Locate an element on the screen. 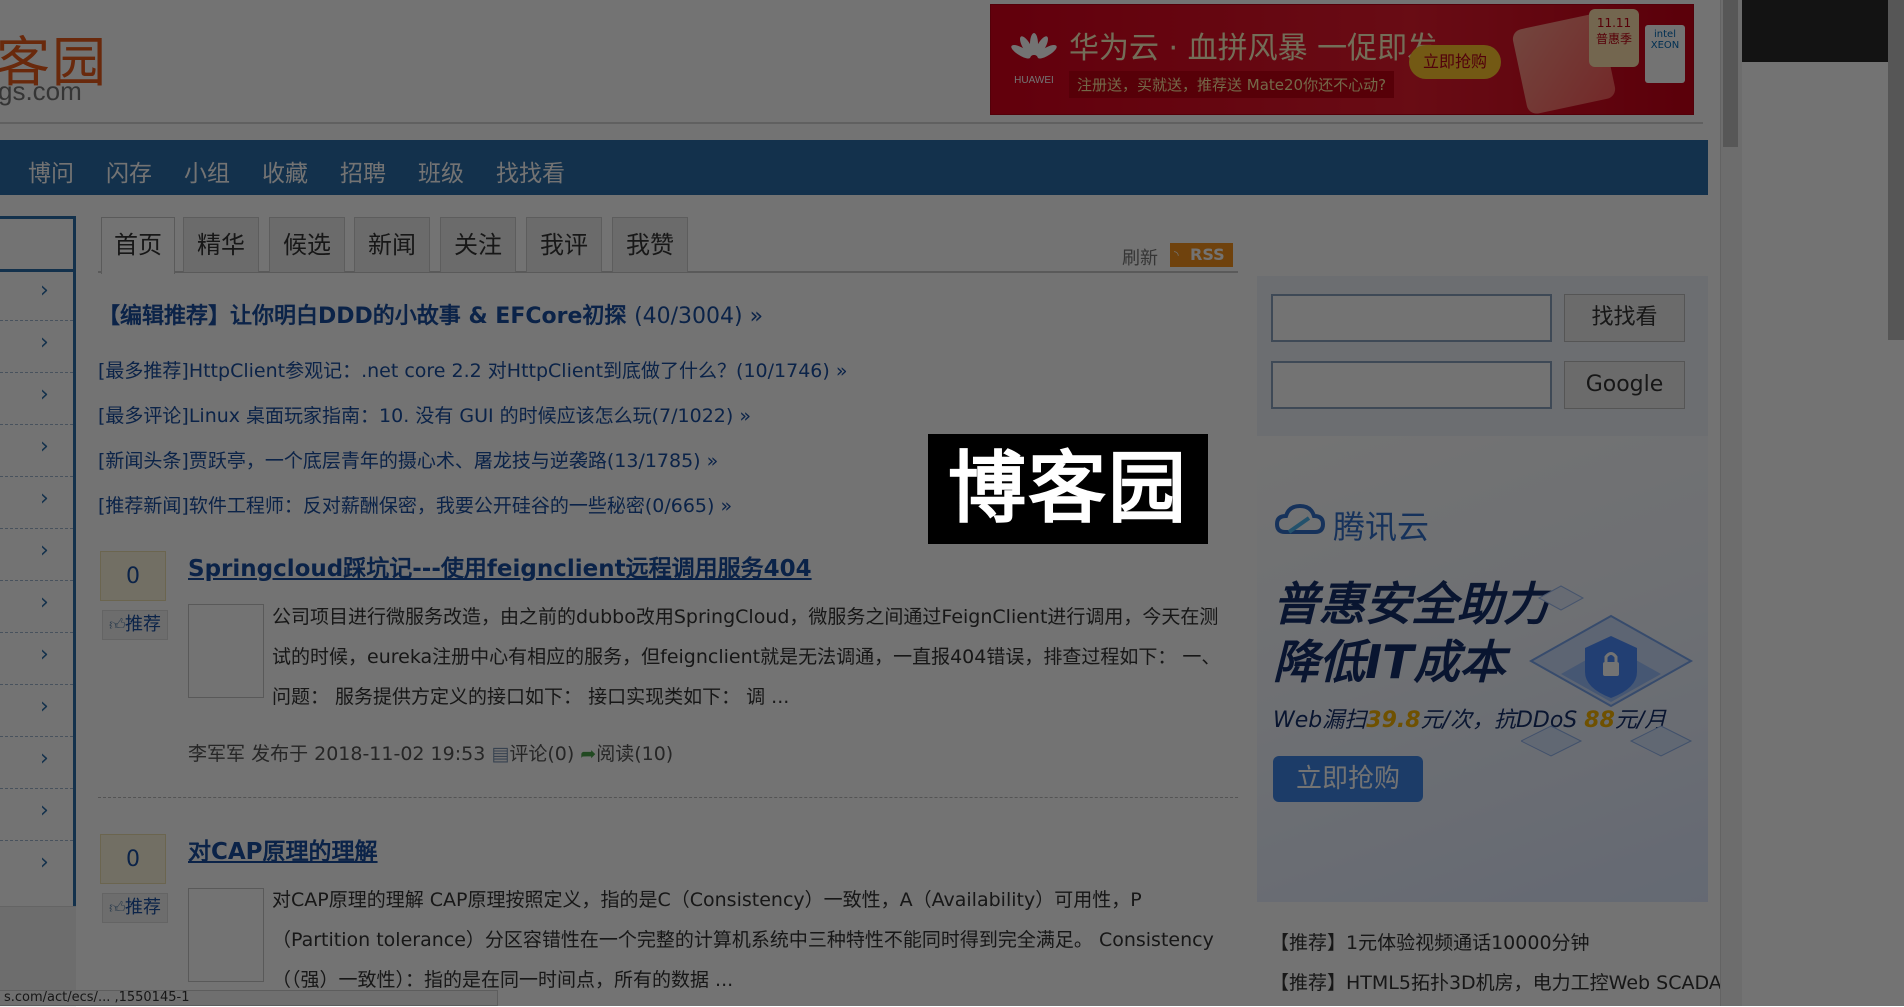  huawei-brand-text: HUAWEI is located at coordinates (1034, 80).